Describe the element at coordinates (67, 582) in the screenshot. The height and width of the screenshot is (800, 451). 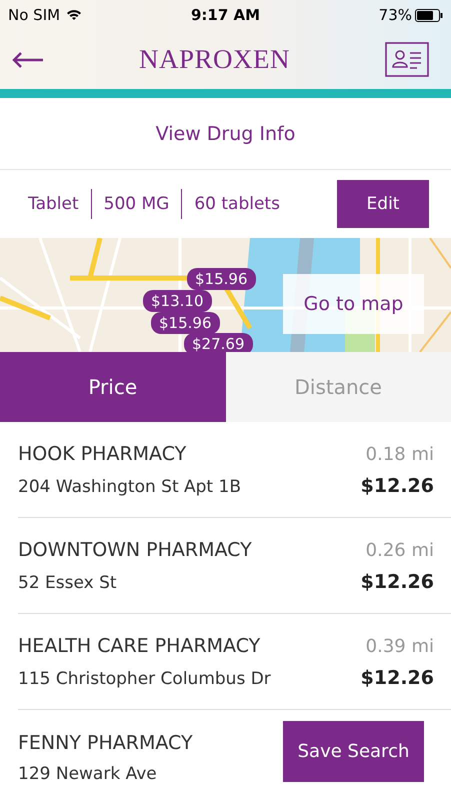
I see `pharmacy-address: 52 Essex St` at that location.